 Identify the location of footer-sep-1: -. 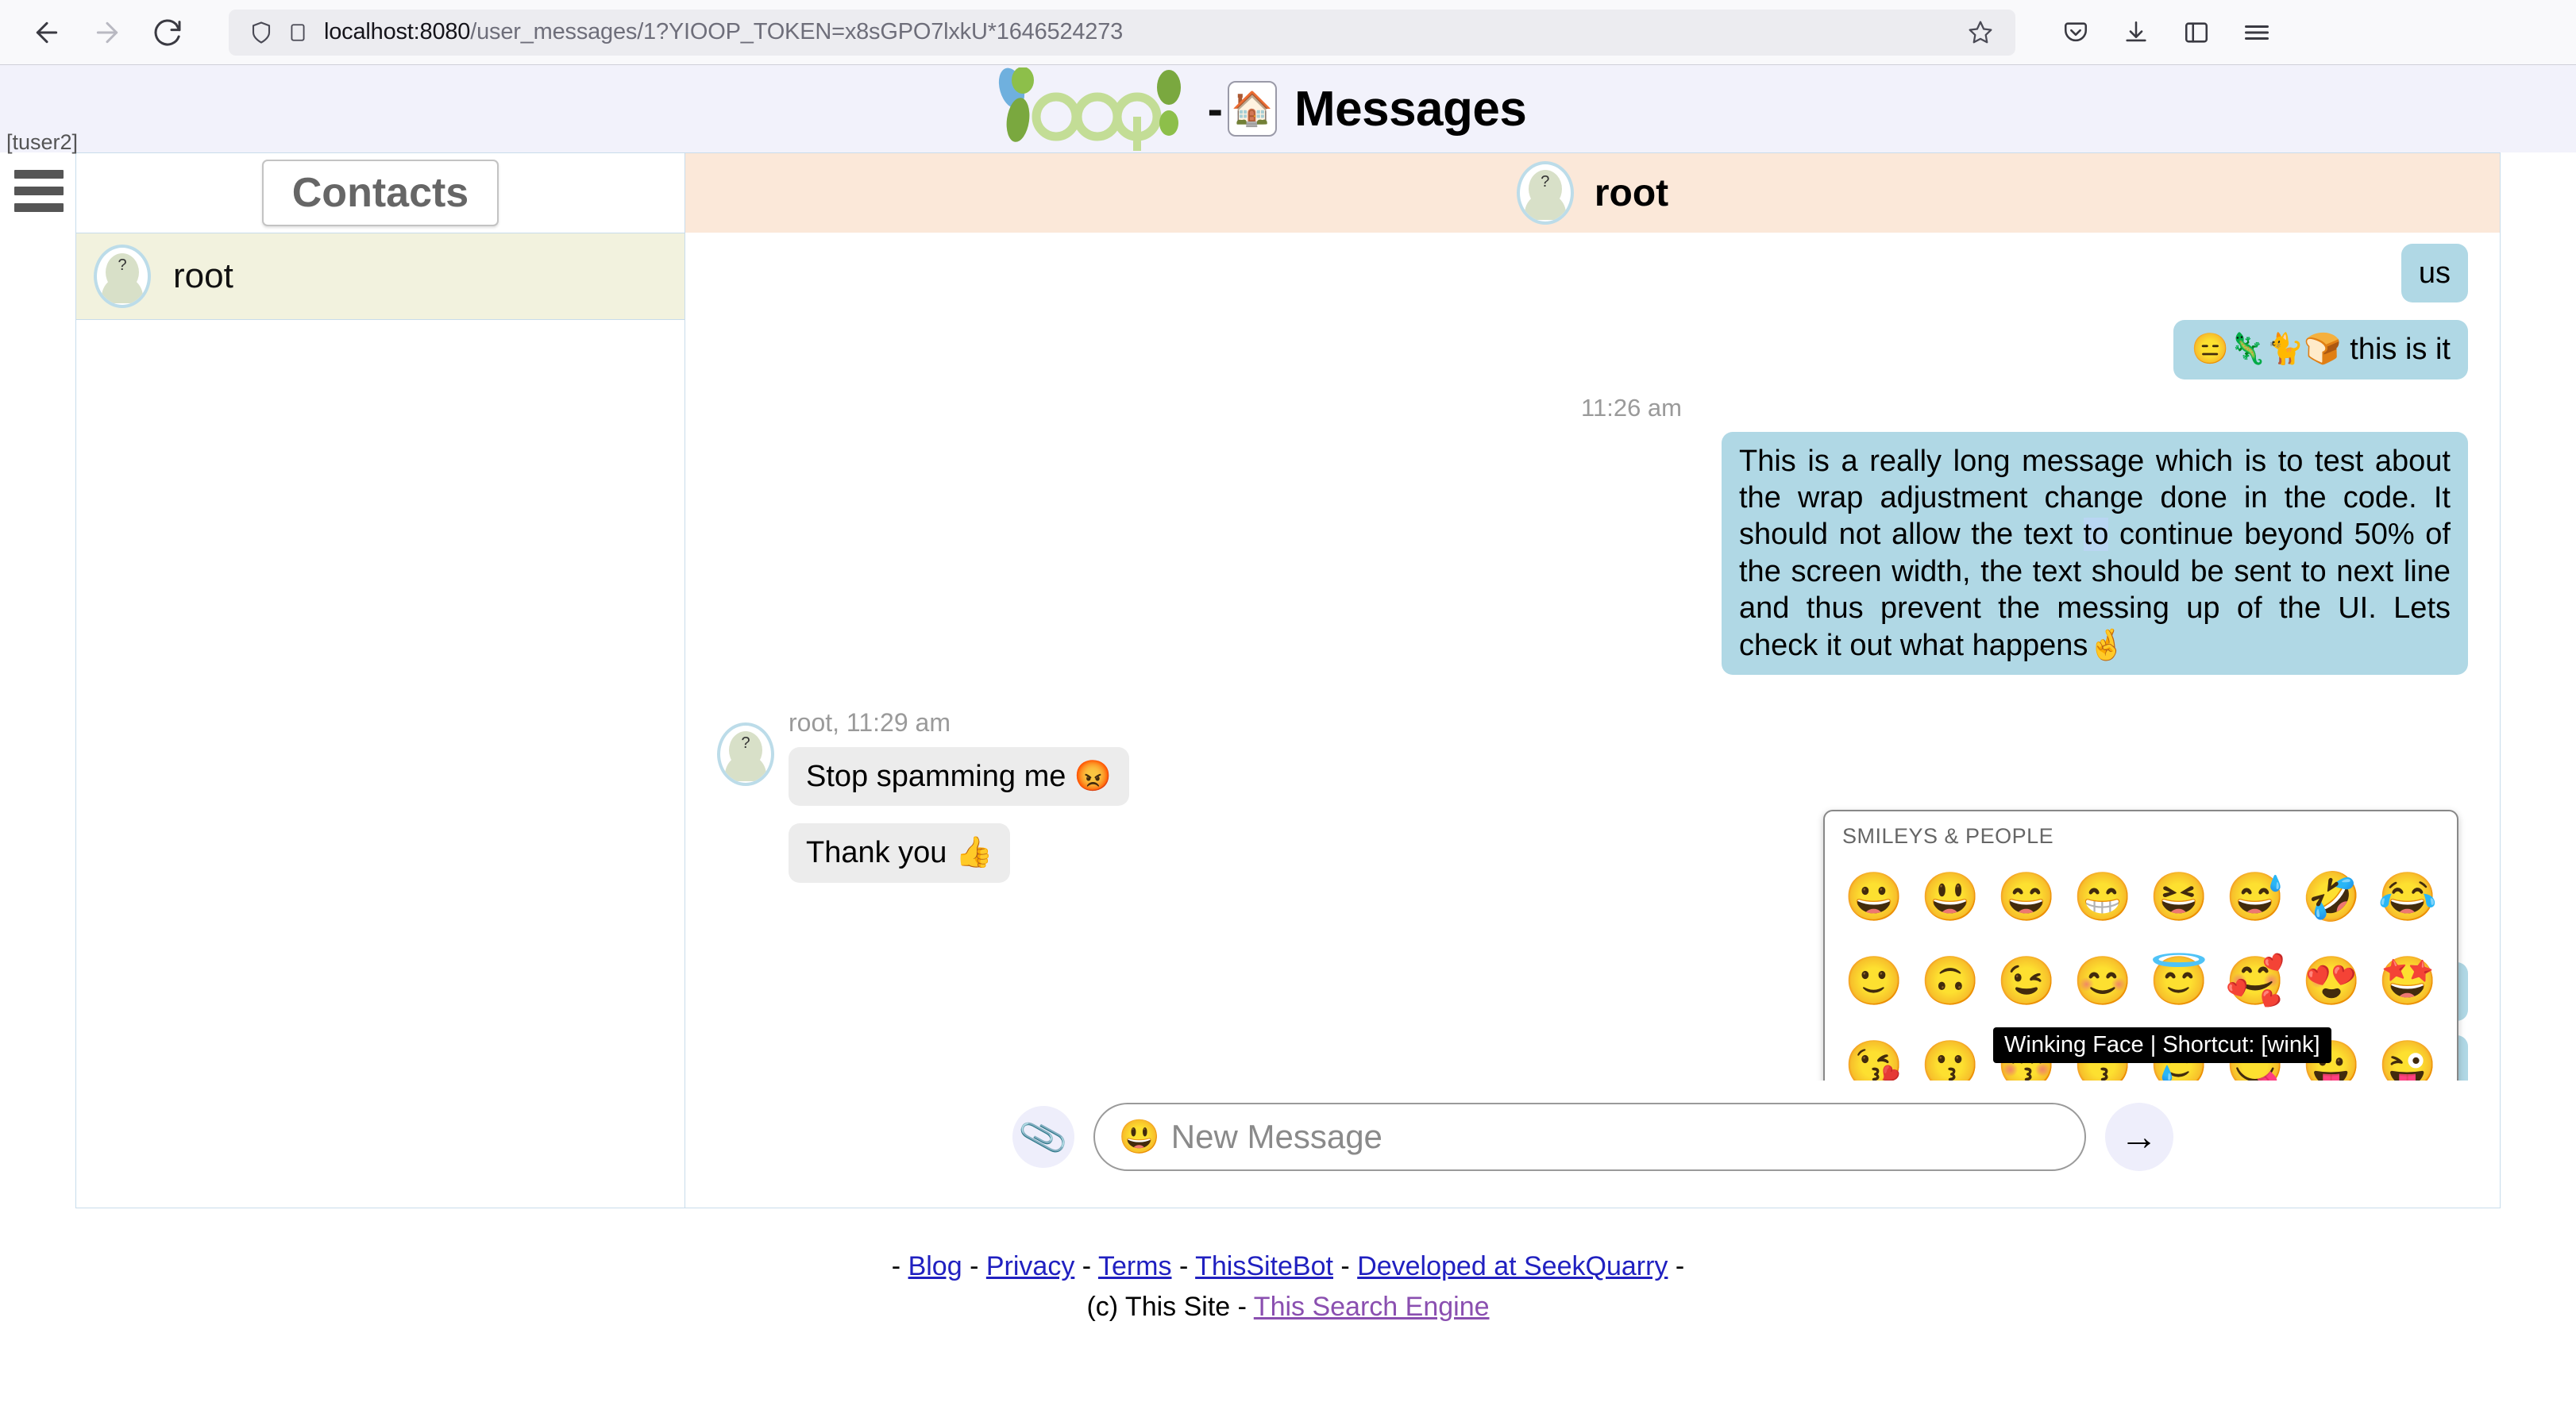
(974, 1266).